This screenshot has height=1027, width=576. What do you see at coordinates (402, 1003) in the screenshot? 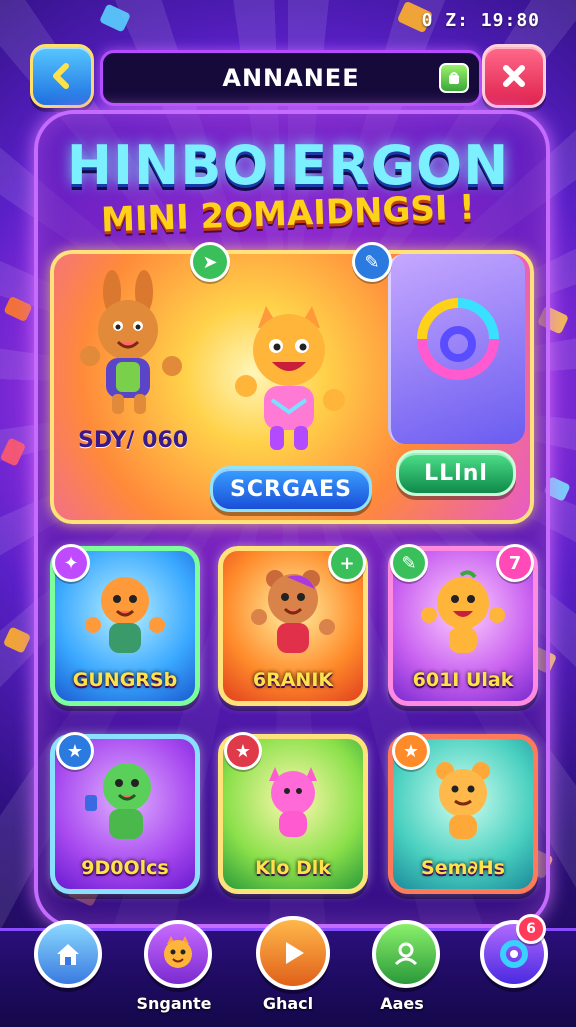
I see `nav-label: Aaes` at bounding box center [402, 1003].